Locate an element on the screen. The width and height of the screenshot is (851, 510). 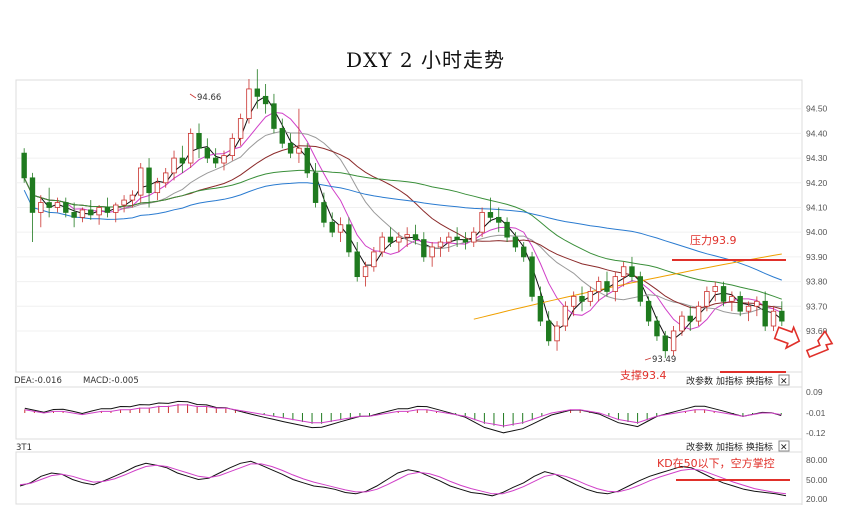
y-tick-label: 93.70 is located at coordinates (817, 306).